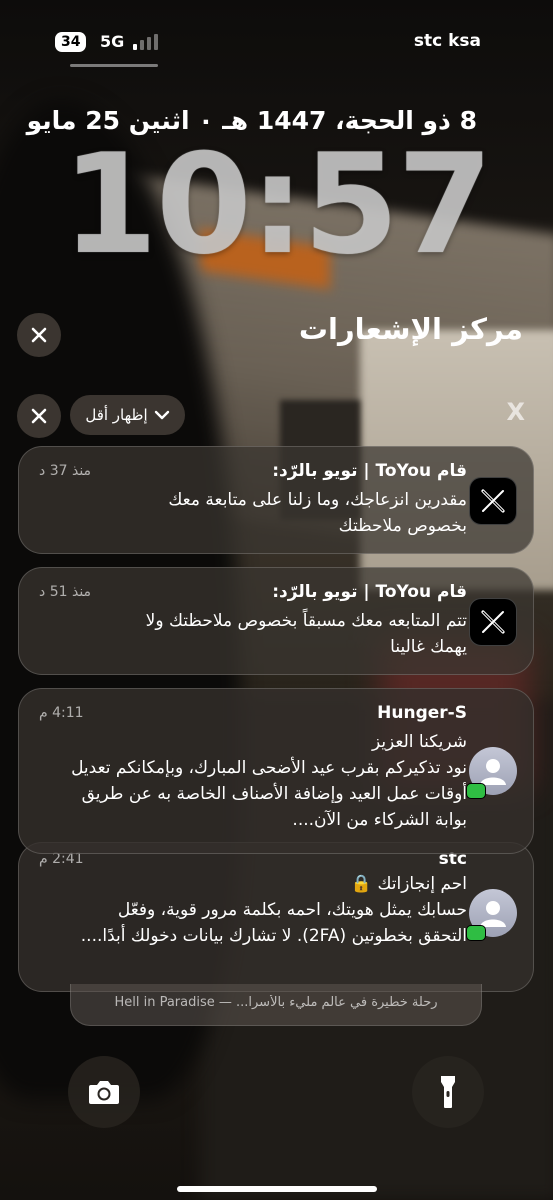  Describe the element at coordinates (276, 205) in the screenshot. I see `lock-time: 10:57` at that location.